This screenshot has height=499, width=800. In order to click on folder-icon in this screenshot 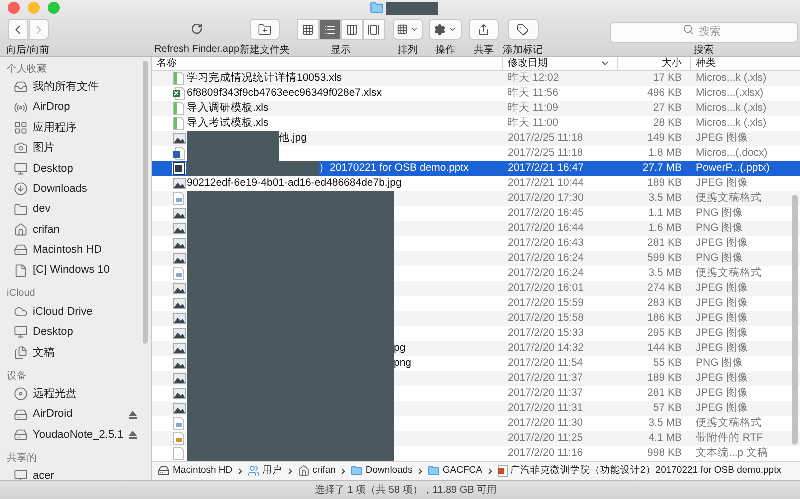, I will do `click(377, 8)`.